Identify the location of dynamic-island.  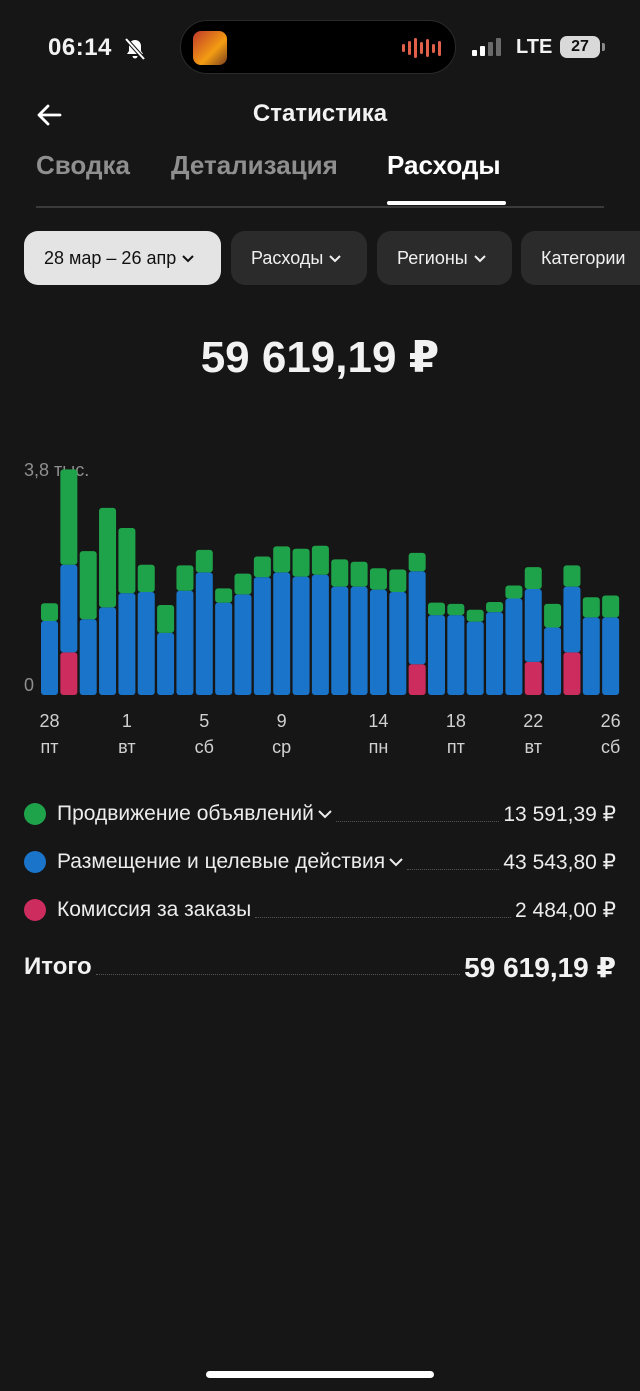
(318, 47).